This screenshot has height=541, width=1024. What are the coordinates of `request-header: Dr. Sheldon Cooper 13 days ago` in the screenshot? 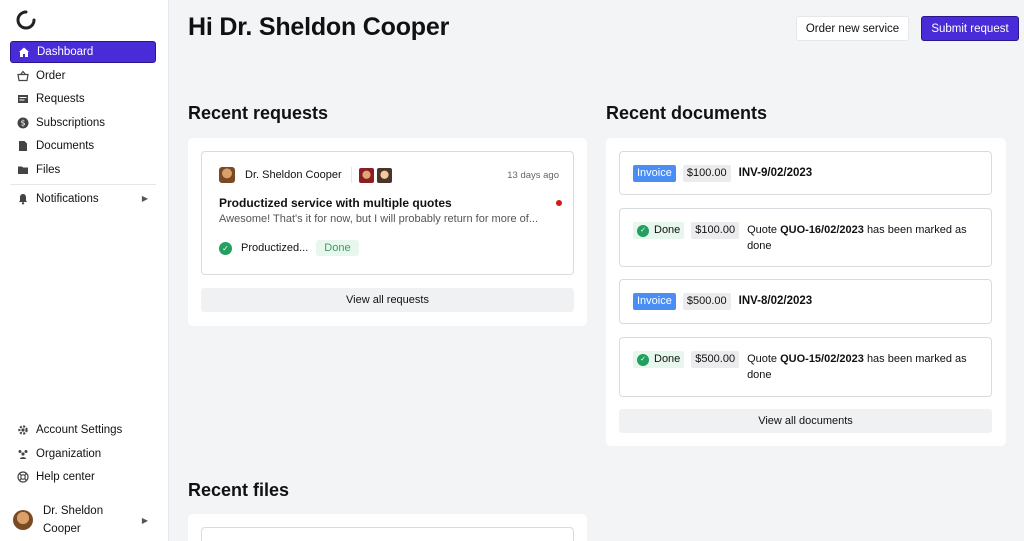 It's located at (389, 175).